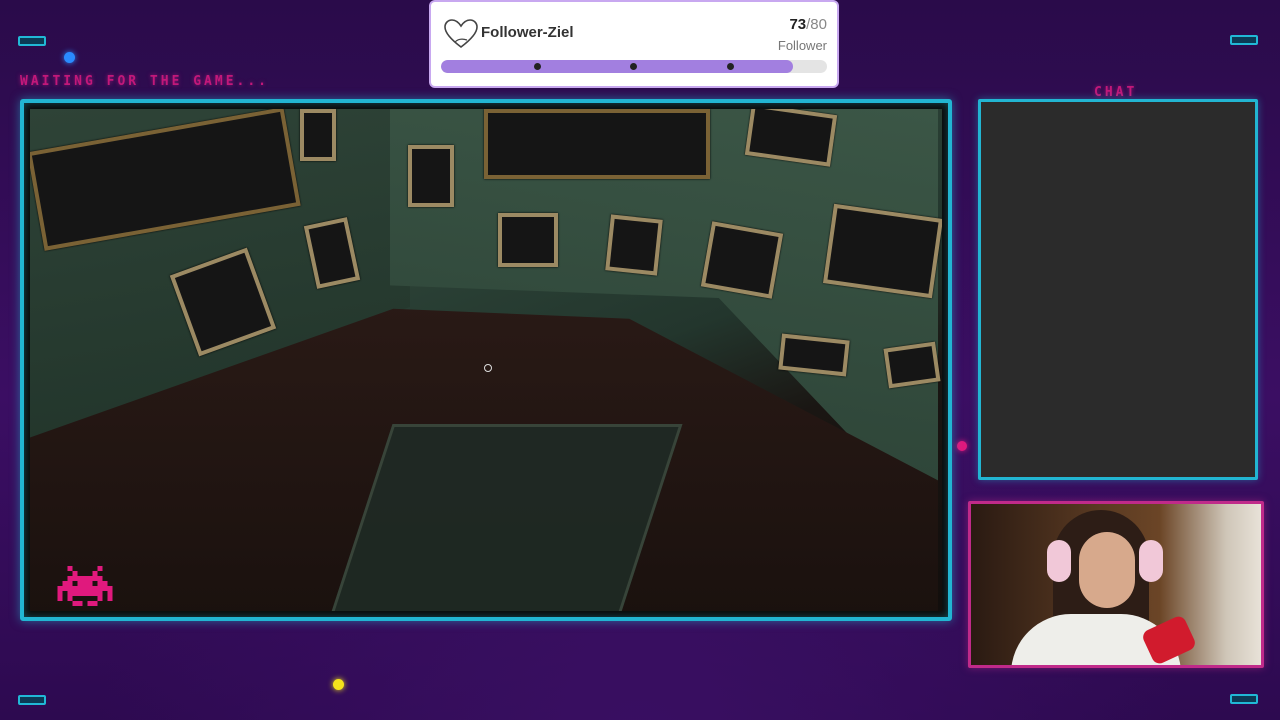  Describe the element at coordinates (617, 66) in the screenshot. I see `goal-progress-fill` at that location.